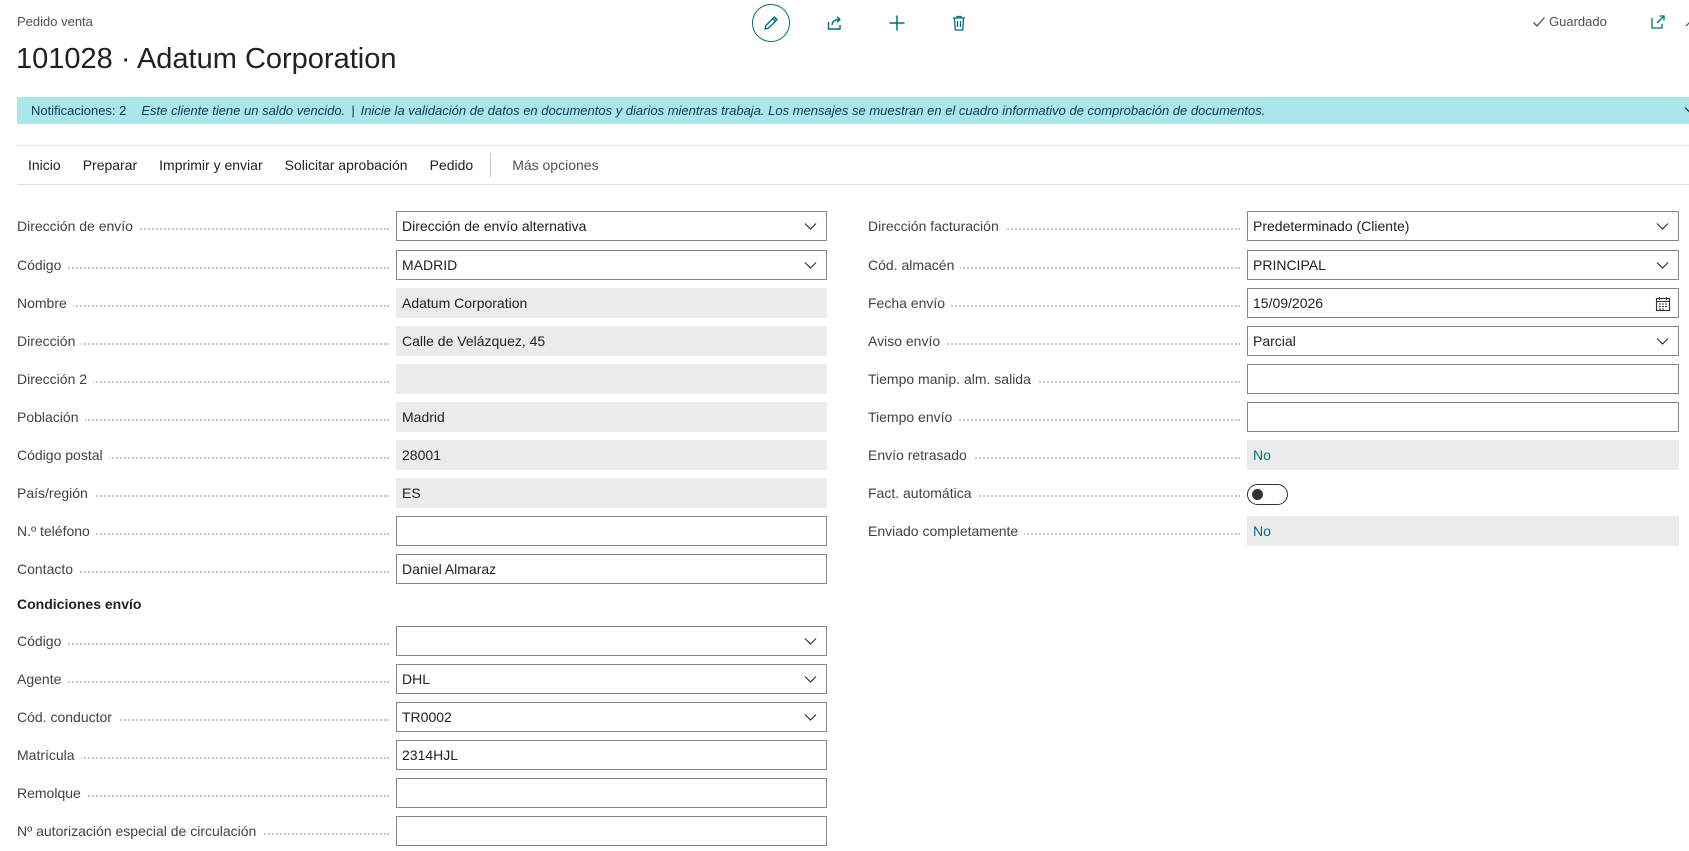 This screenshot has height=851, width=1689. Describe the element at coordinates (452, 165) in the screenshot. I see `menu-item-pedido: Pedido` at that location.